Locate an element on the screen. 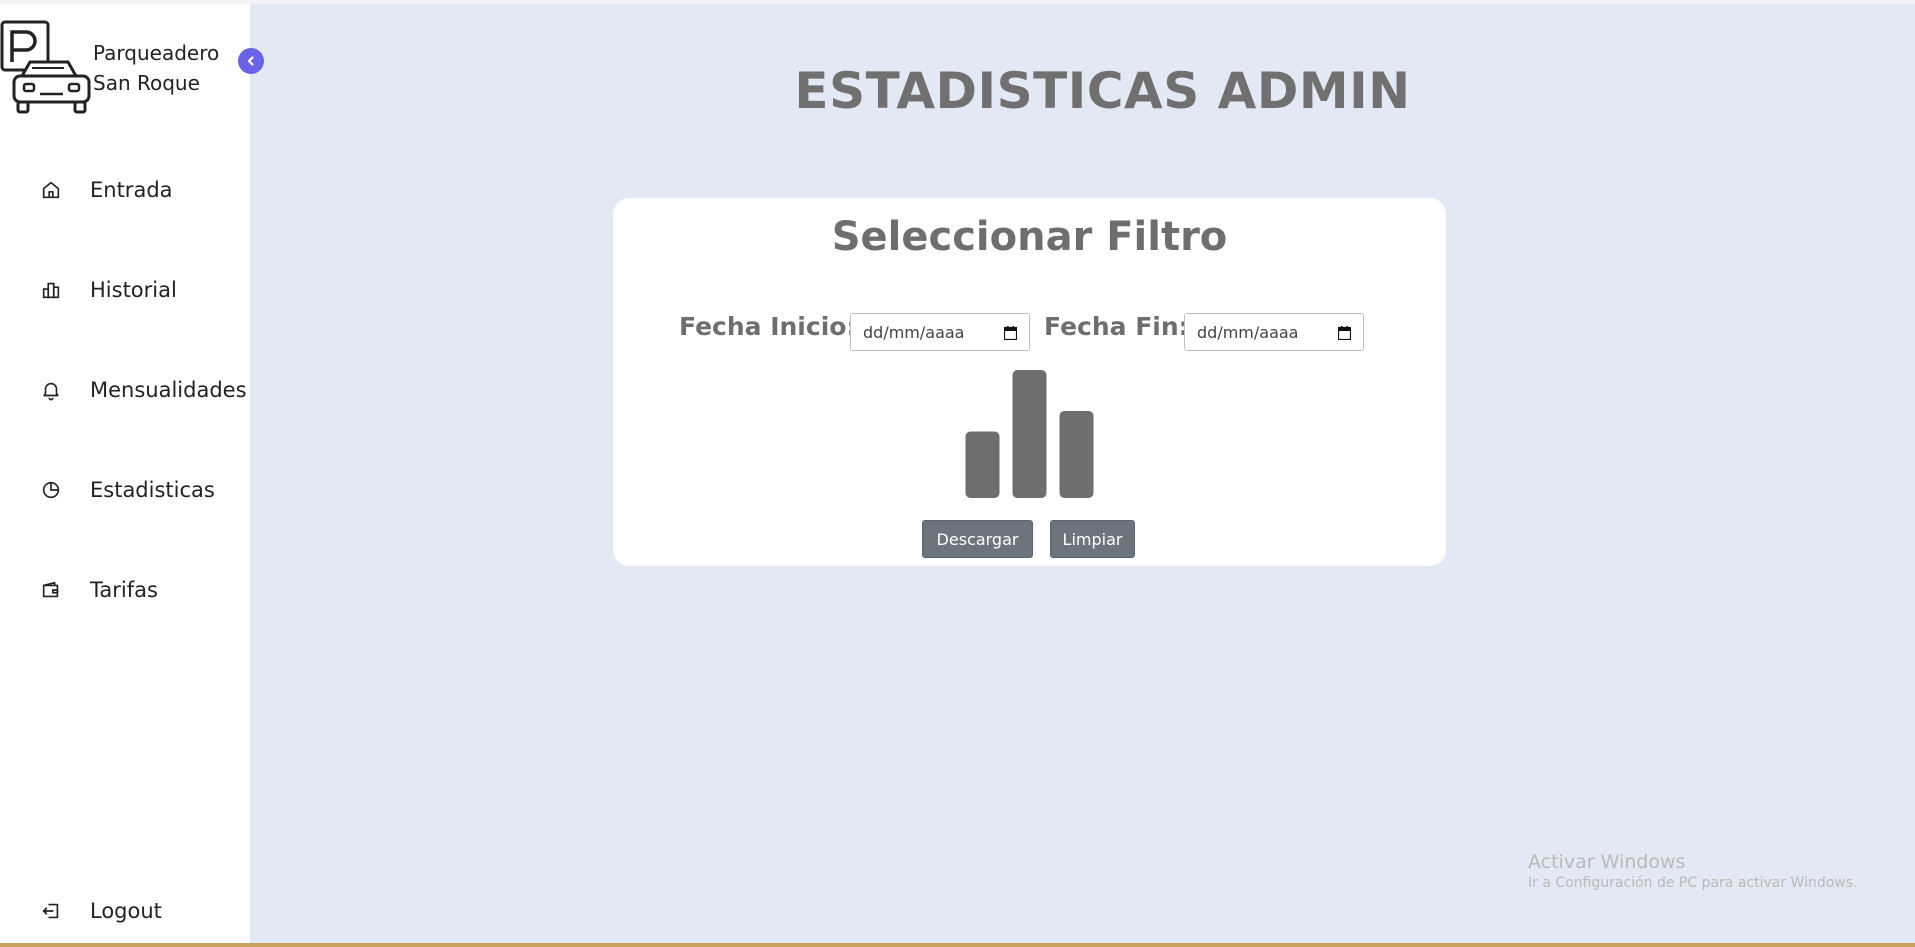 The image size is (1915, 947). sidebar-item-tarifas: Tarifas is located at coordinates (125, 590).